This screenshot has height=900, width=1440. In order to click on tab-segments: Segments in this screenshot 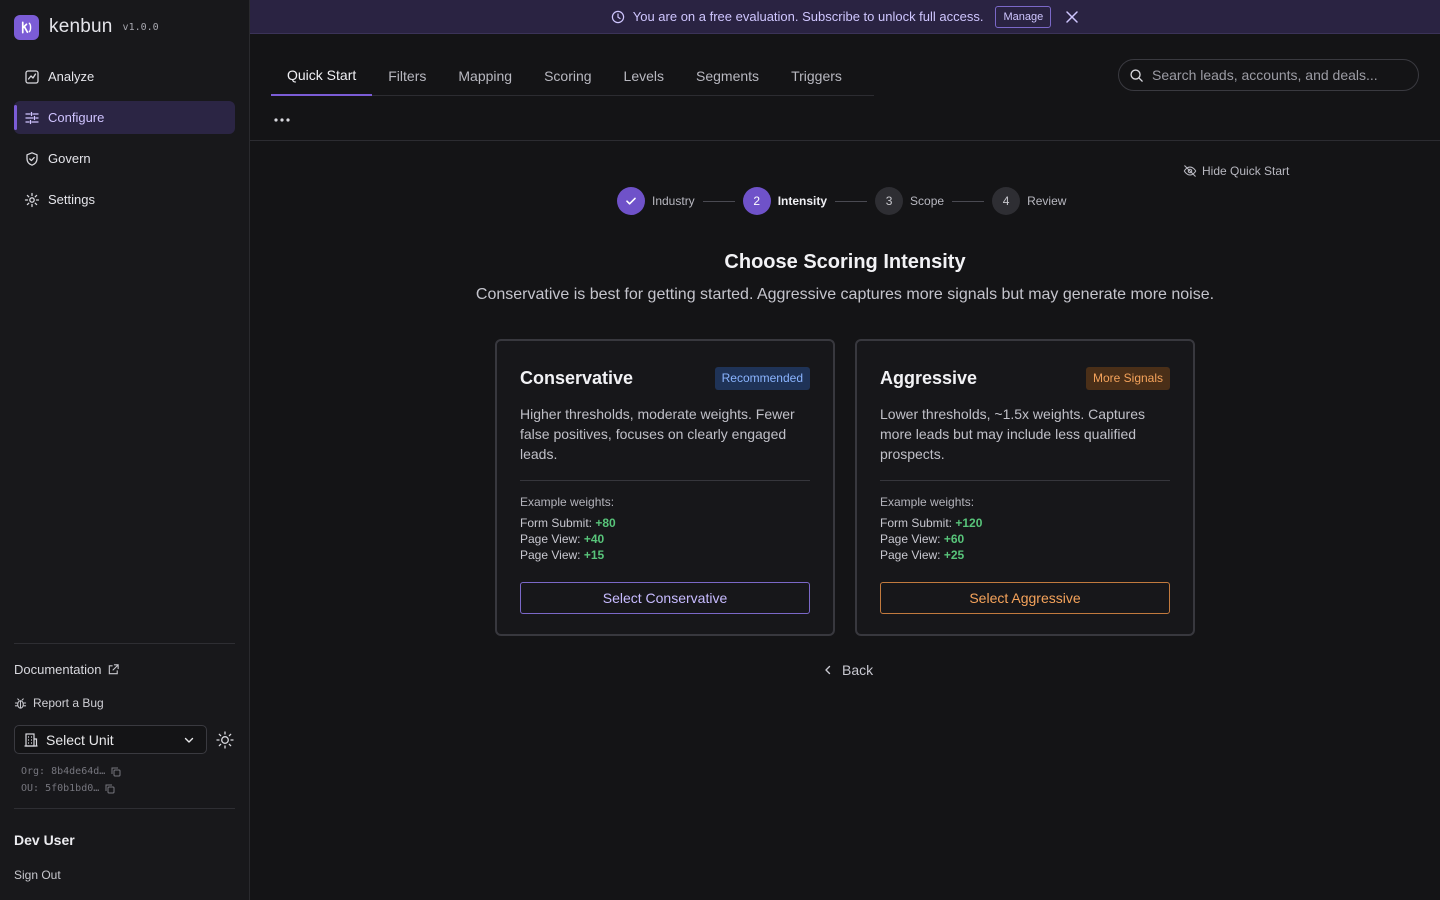, I will do `click(727, 78)`.